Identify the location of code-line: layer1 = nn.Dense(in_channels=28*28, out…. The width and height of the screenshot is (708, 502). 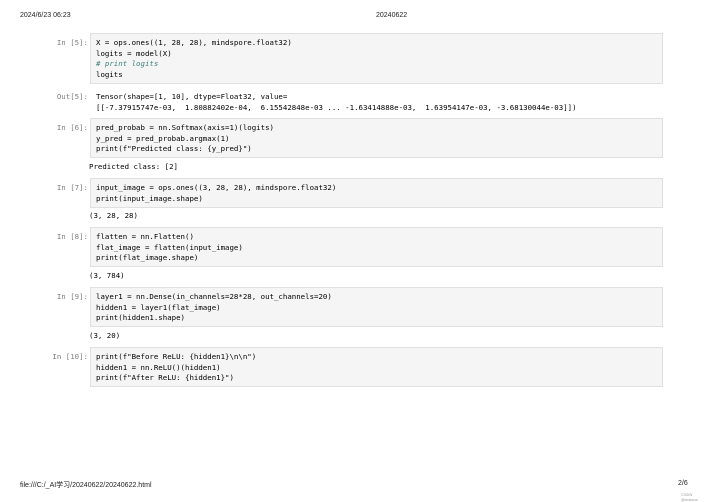
(214, 296).